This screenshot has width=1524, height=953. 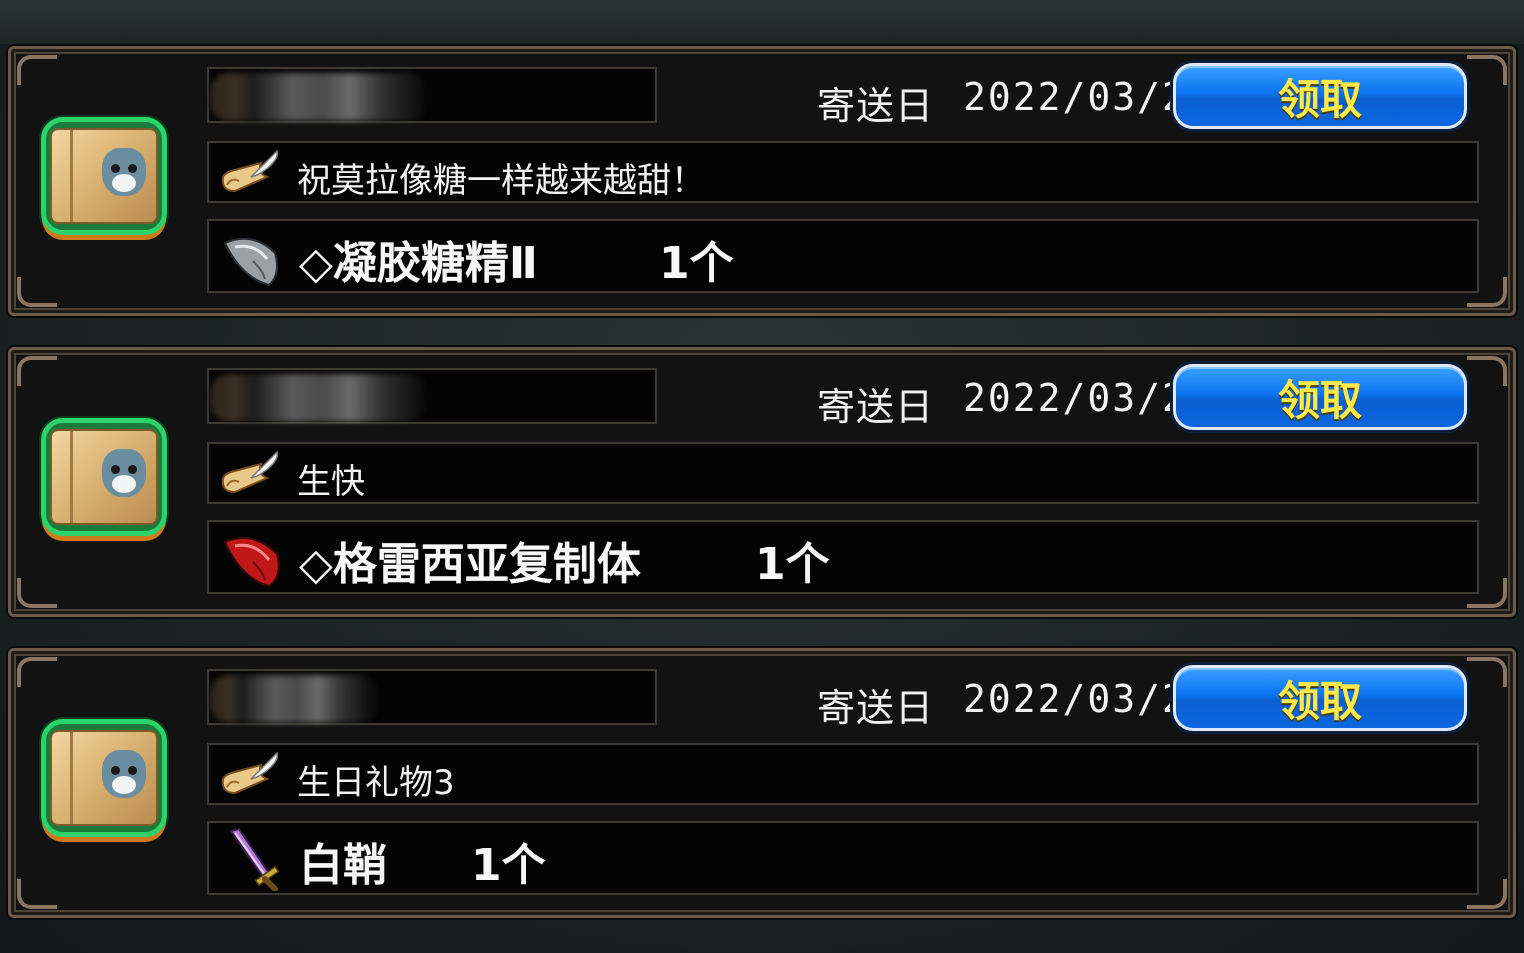 What do you see at coordinates (762, 22) in the screenshot?
I see `background-top` at bounding box center [762, 22].